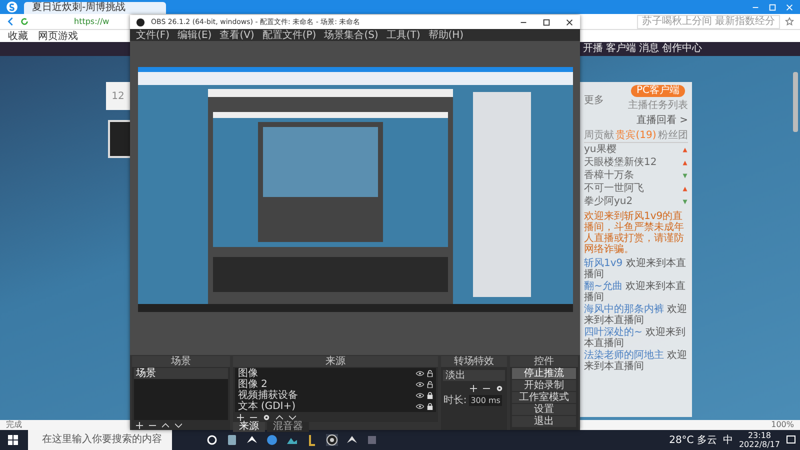 This screenshot has width=800, height=450. What do you see at coordinates (544, 409) in the screenshot?
I see `control-button: 设置` at bounding box center [544, 409].